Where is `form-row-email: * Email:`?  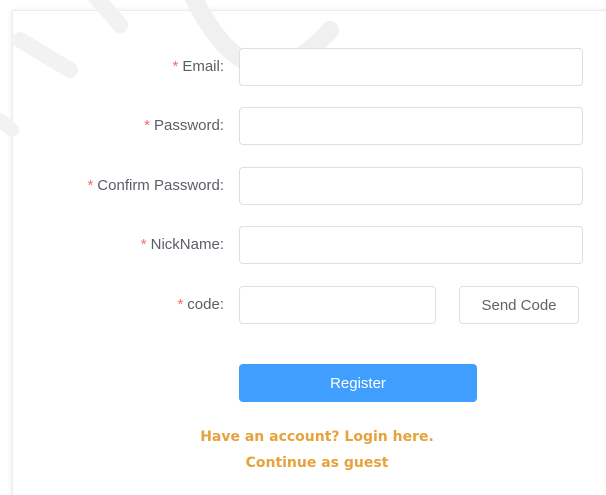 form-row-email: * Email: is located at coordinates (303, 67).